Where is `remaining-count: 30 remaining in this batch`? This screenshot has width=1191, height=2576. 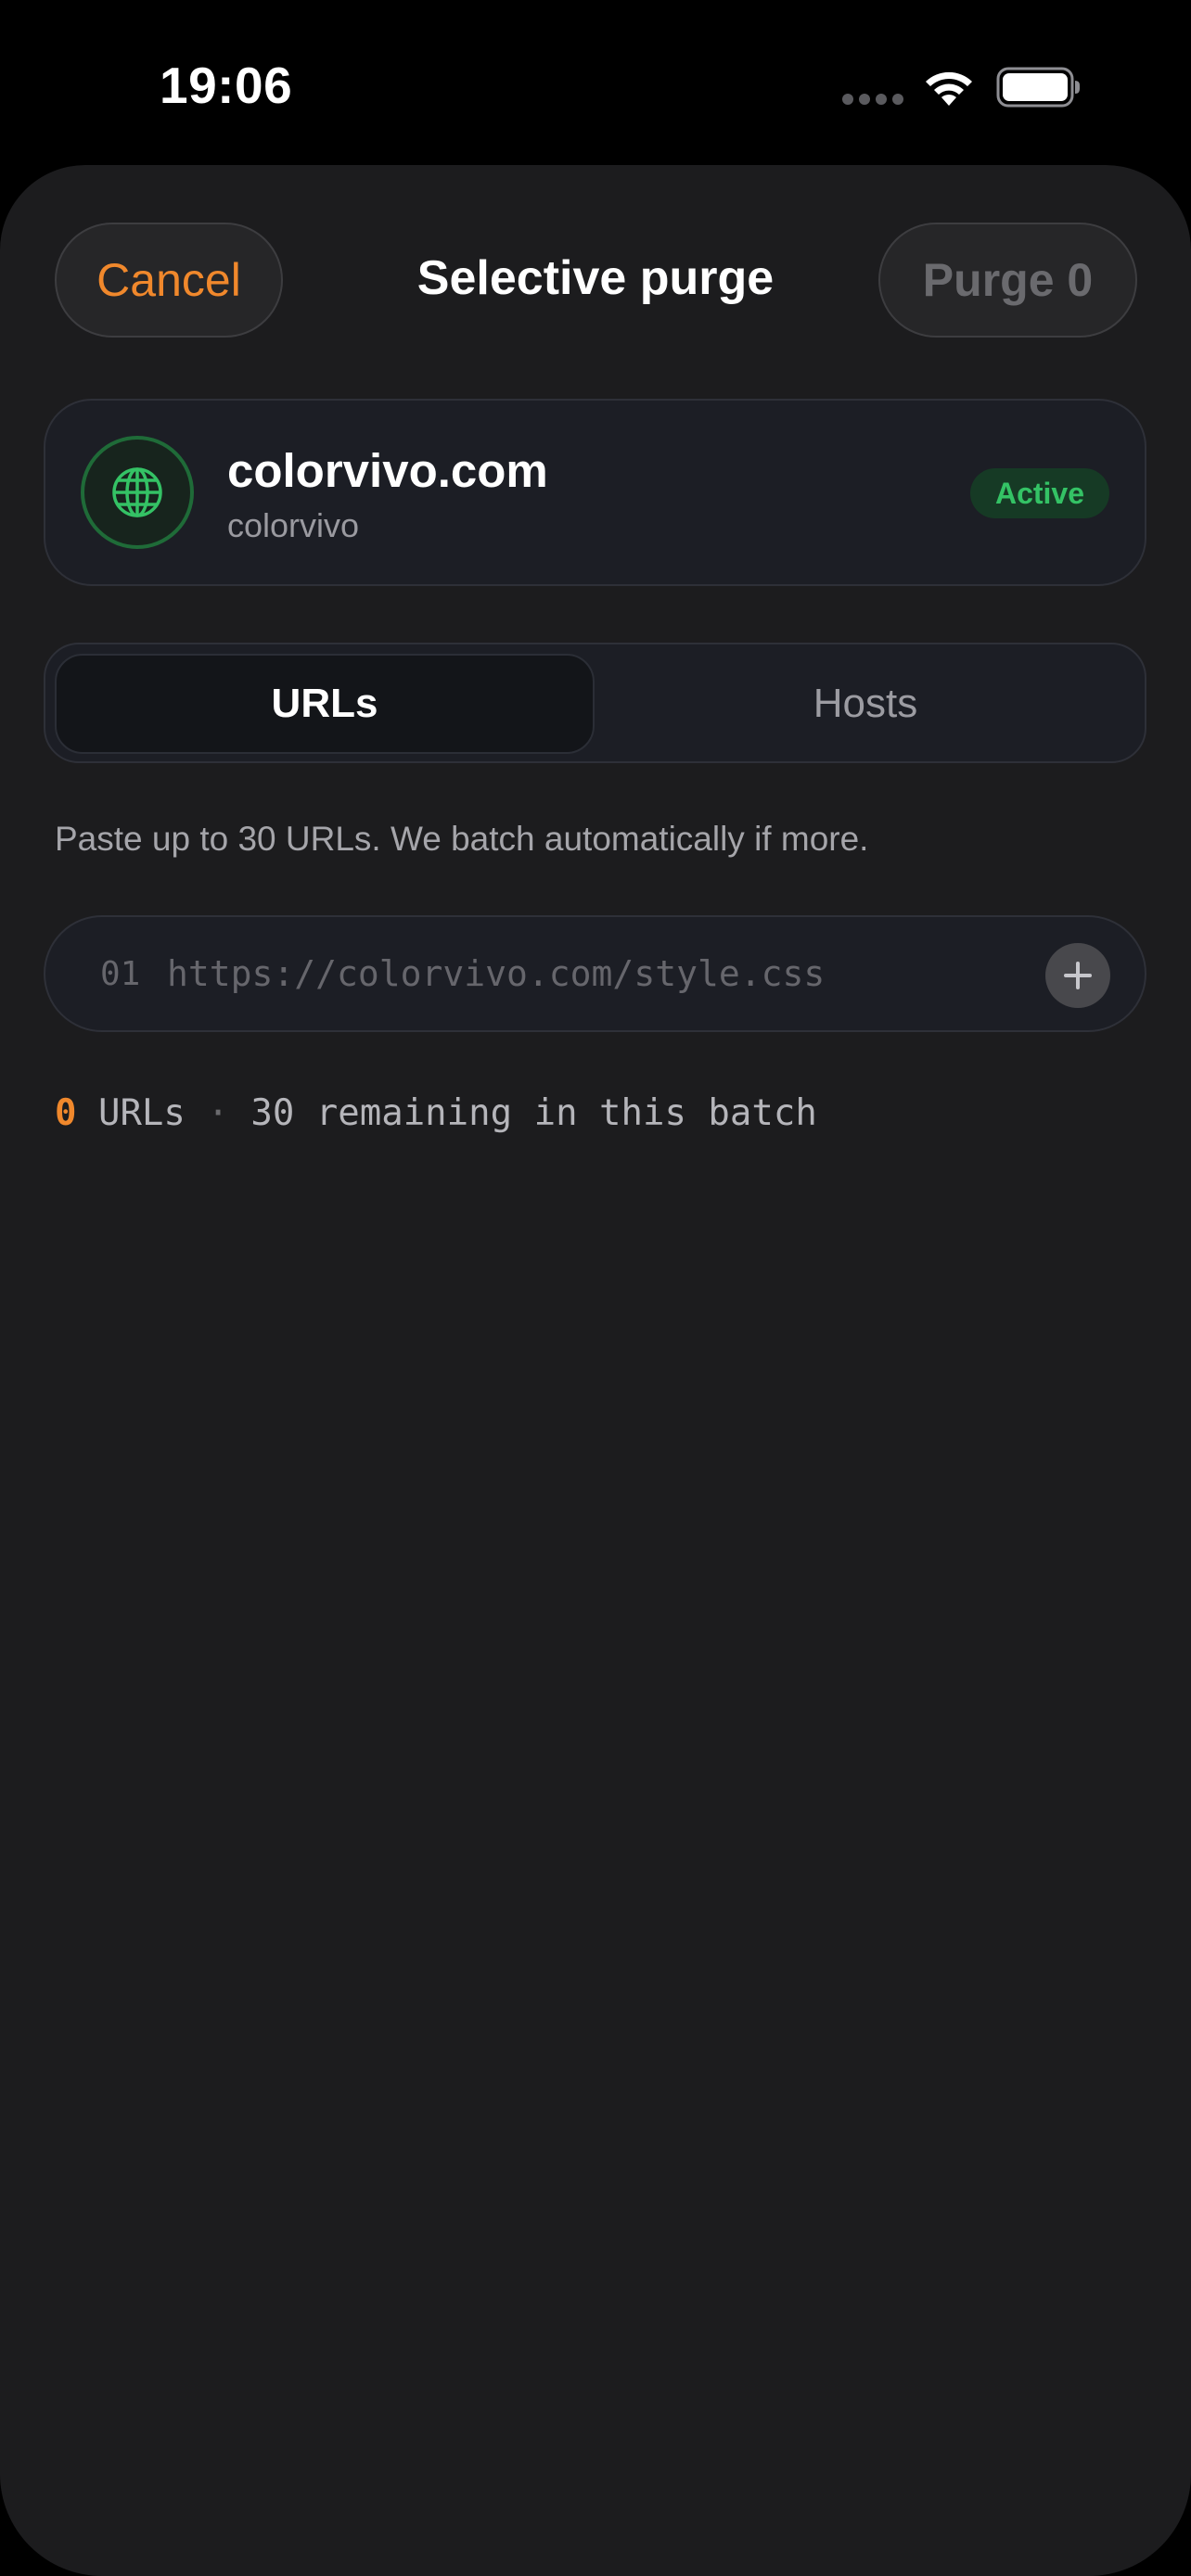 remaining-count: 30 remaining in this batch is located at coordinates (533, 1113).